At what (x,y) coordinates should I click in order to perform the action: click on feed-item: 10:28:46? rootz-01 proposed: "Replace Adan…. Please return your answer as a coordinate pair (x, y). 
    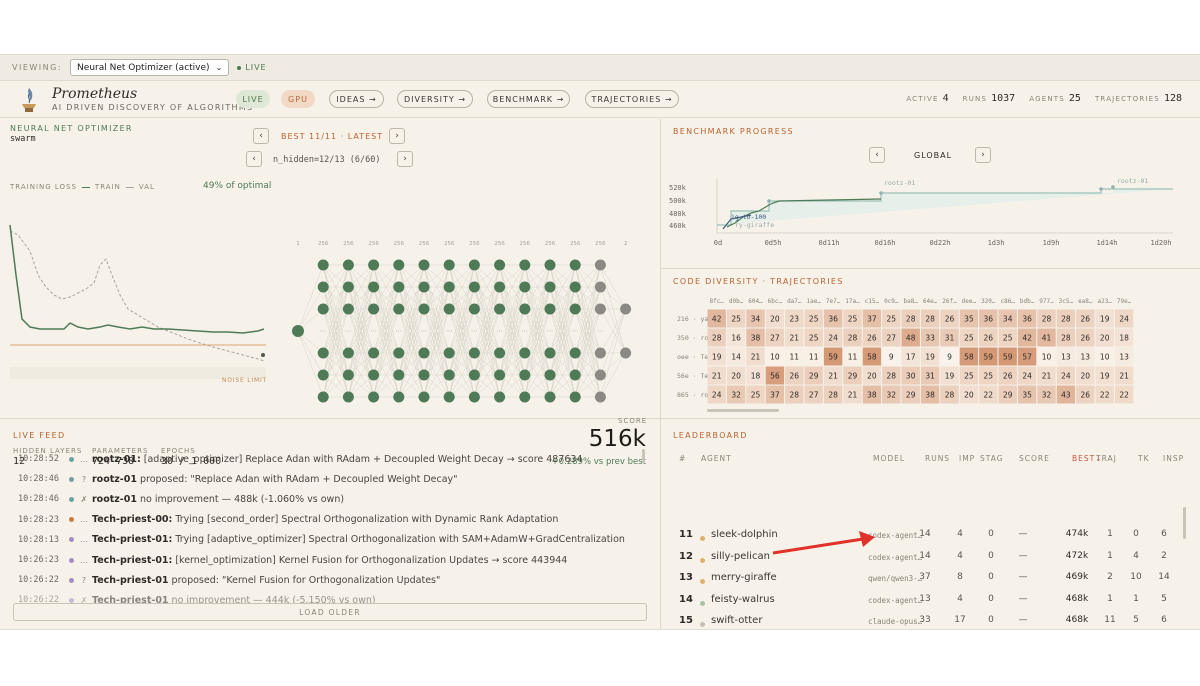
    Looking at the image, I should click on (238, 479).